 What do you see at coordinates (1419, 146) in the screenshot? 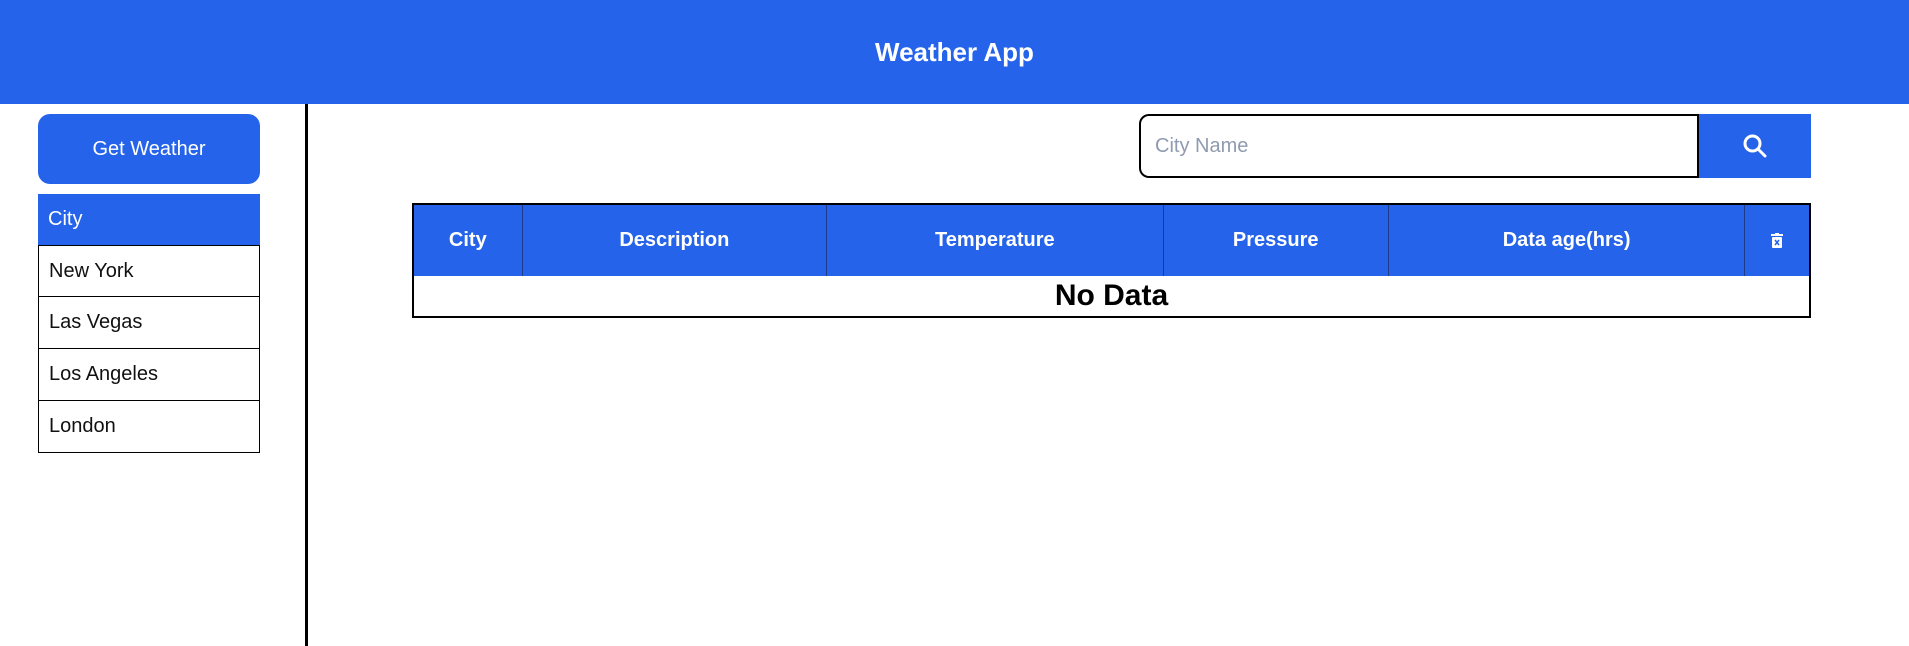
I see `city-search-input` at bounding box center [1419, 146].